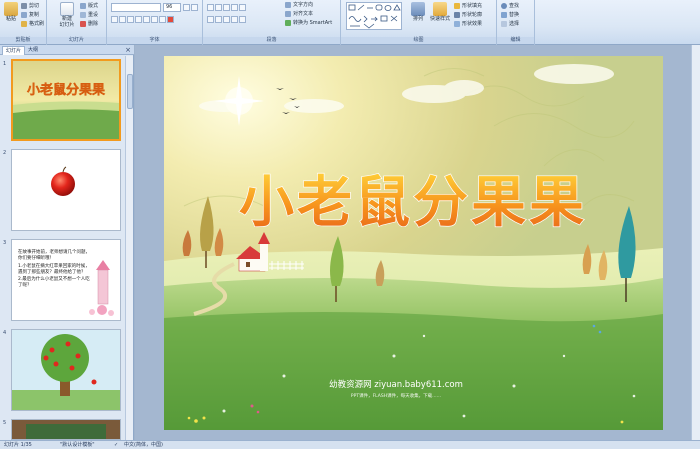 This screenshot has height=449, width=700. I want to click on font-color-icon, so click(170, 19).